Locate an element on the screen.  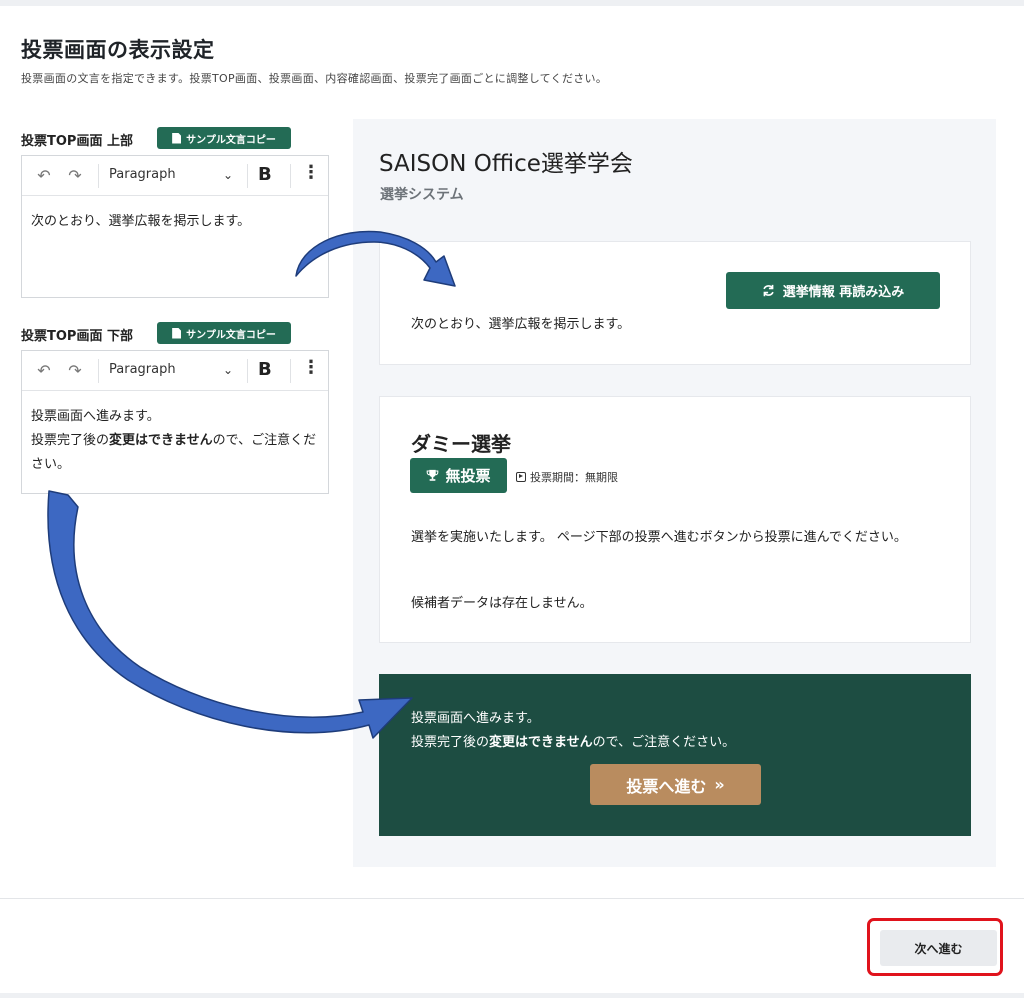
top-strip is located at coordinates (512, 3).